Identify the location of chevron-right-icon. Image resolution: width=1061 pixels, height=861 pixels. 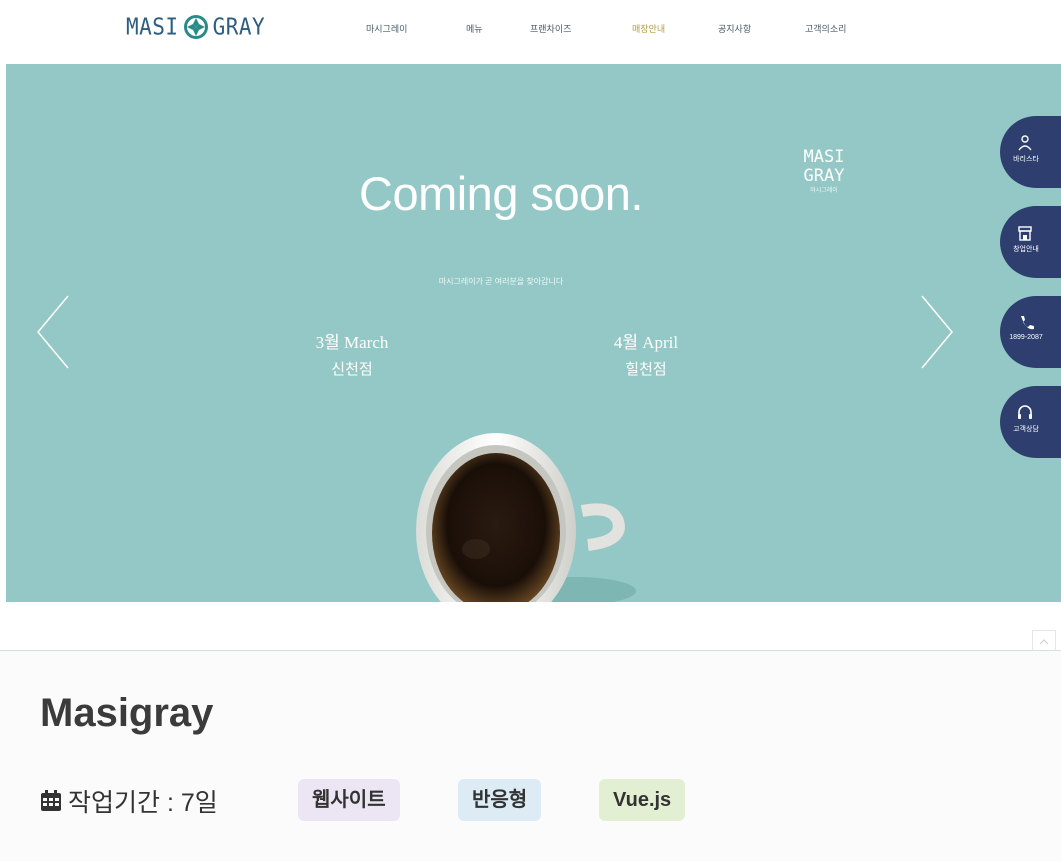
(938, 332).